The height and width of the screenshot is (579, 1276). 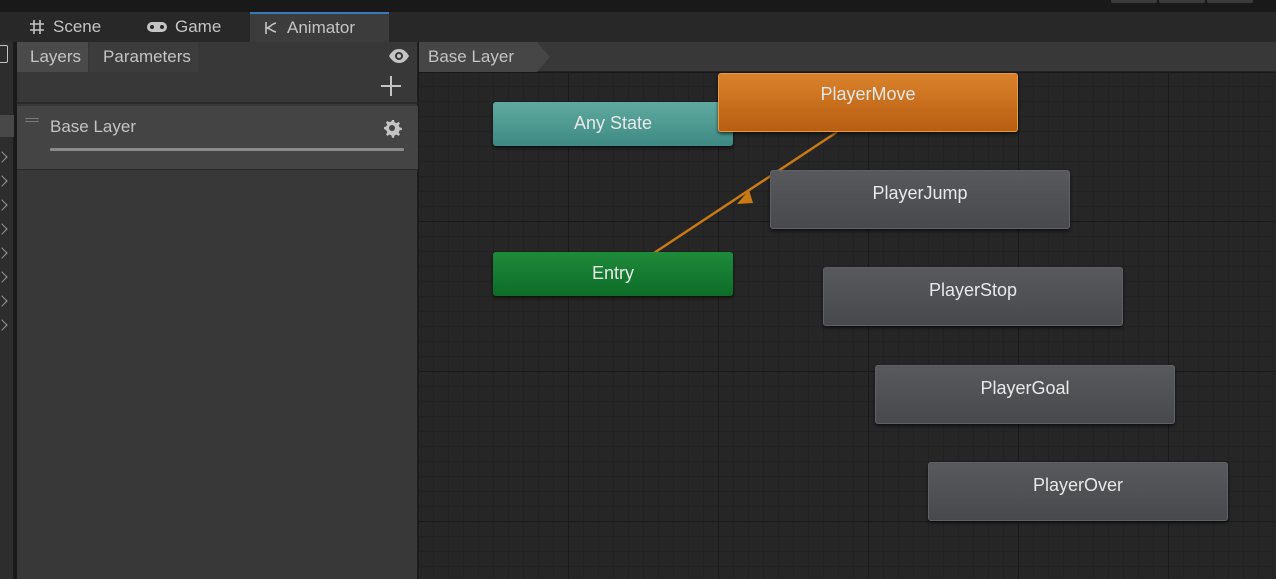 What do you see at coordinates (391, 86) in the screenshot?
I see `add-layer-button` at bounding box center [391, 86].